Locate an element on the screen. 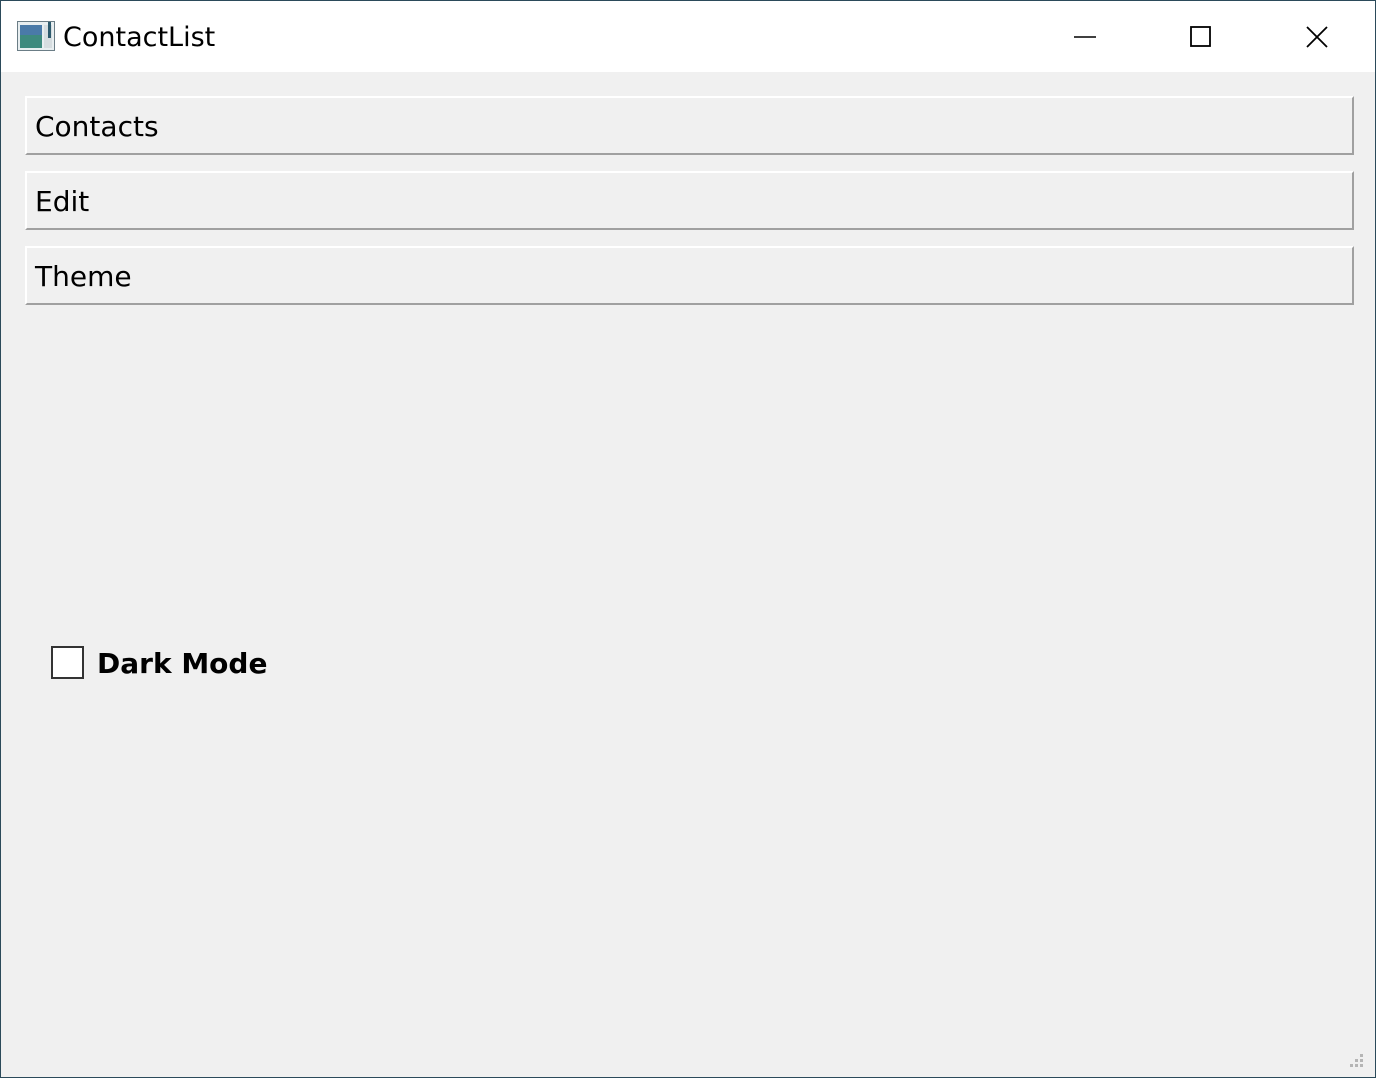 The height and width of the screenshot is (1078, 1376). minimize-icon is located at coordinates (1085, 36).